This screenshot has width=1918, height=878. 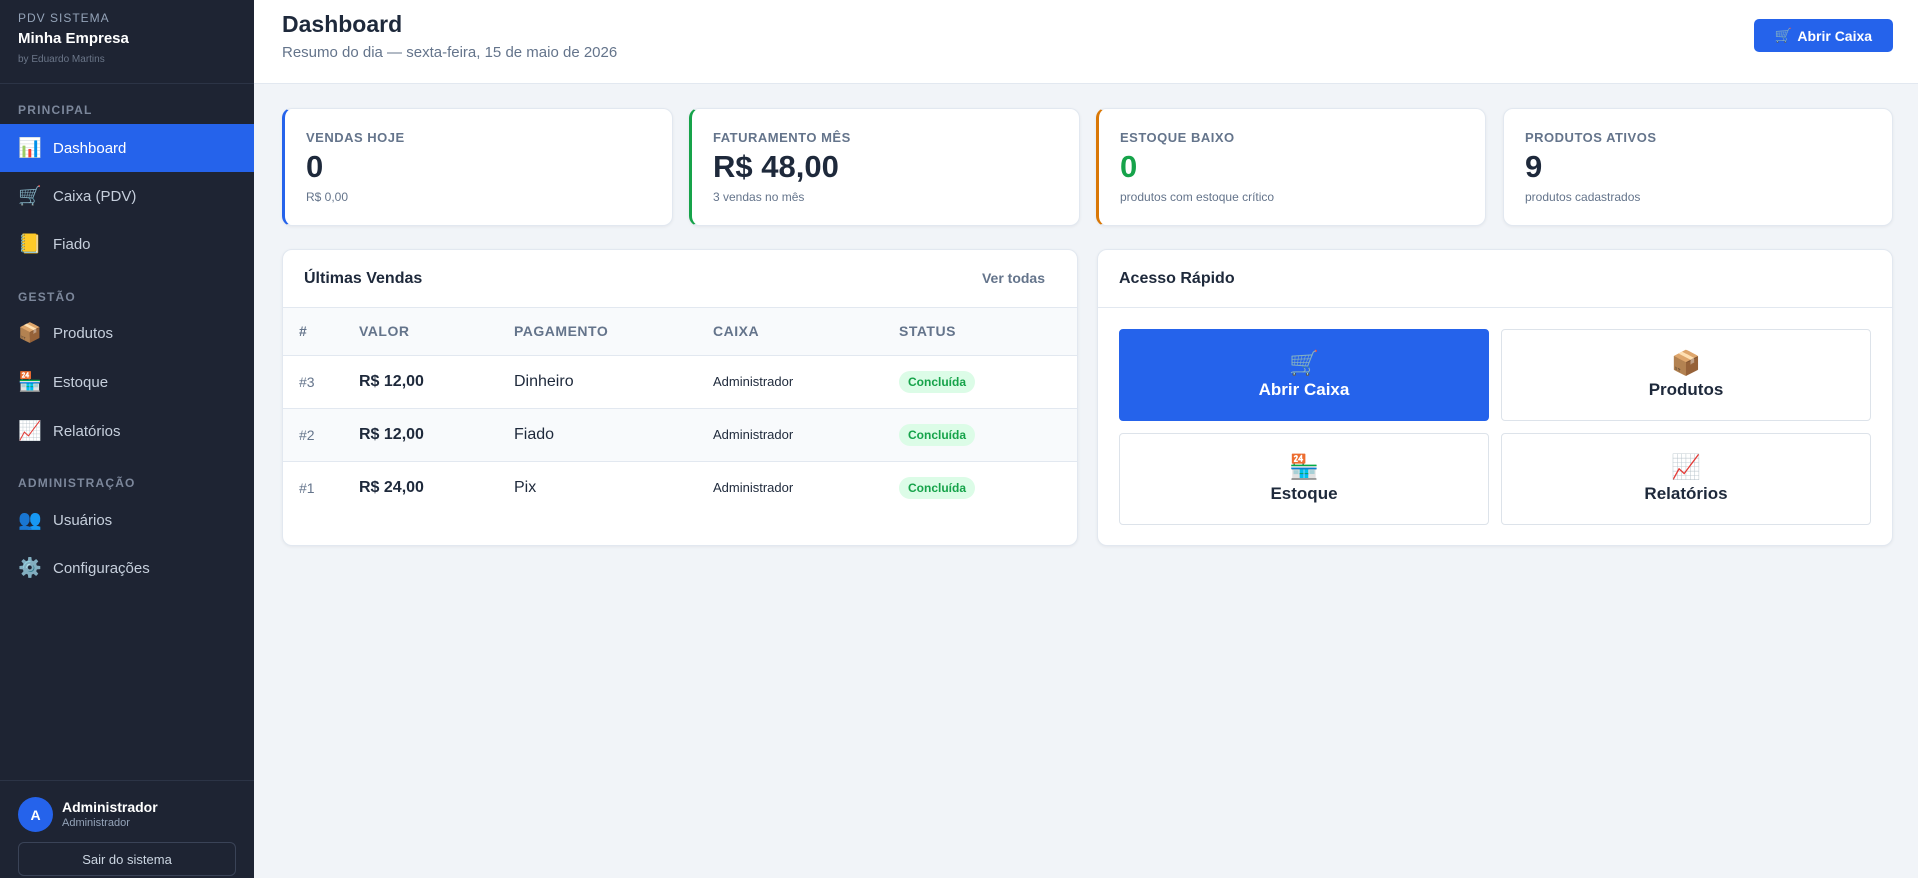 I want to click on avatar: A, so click(x=35, y=814).